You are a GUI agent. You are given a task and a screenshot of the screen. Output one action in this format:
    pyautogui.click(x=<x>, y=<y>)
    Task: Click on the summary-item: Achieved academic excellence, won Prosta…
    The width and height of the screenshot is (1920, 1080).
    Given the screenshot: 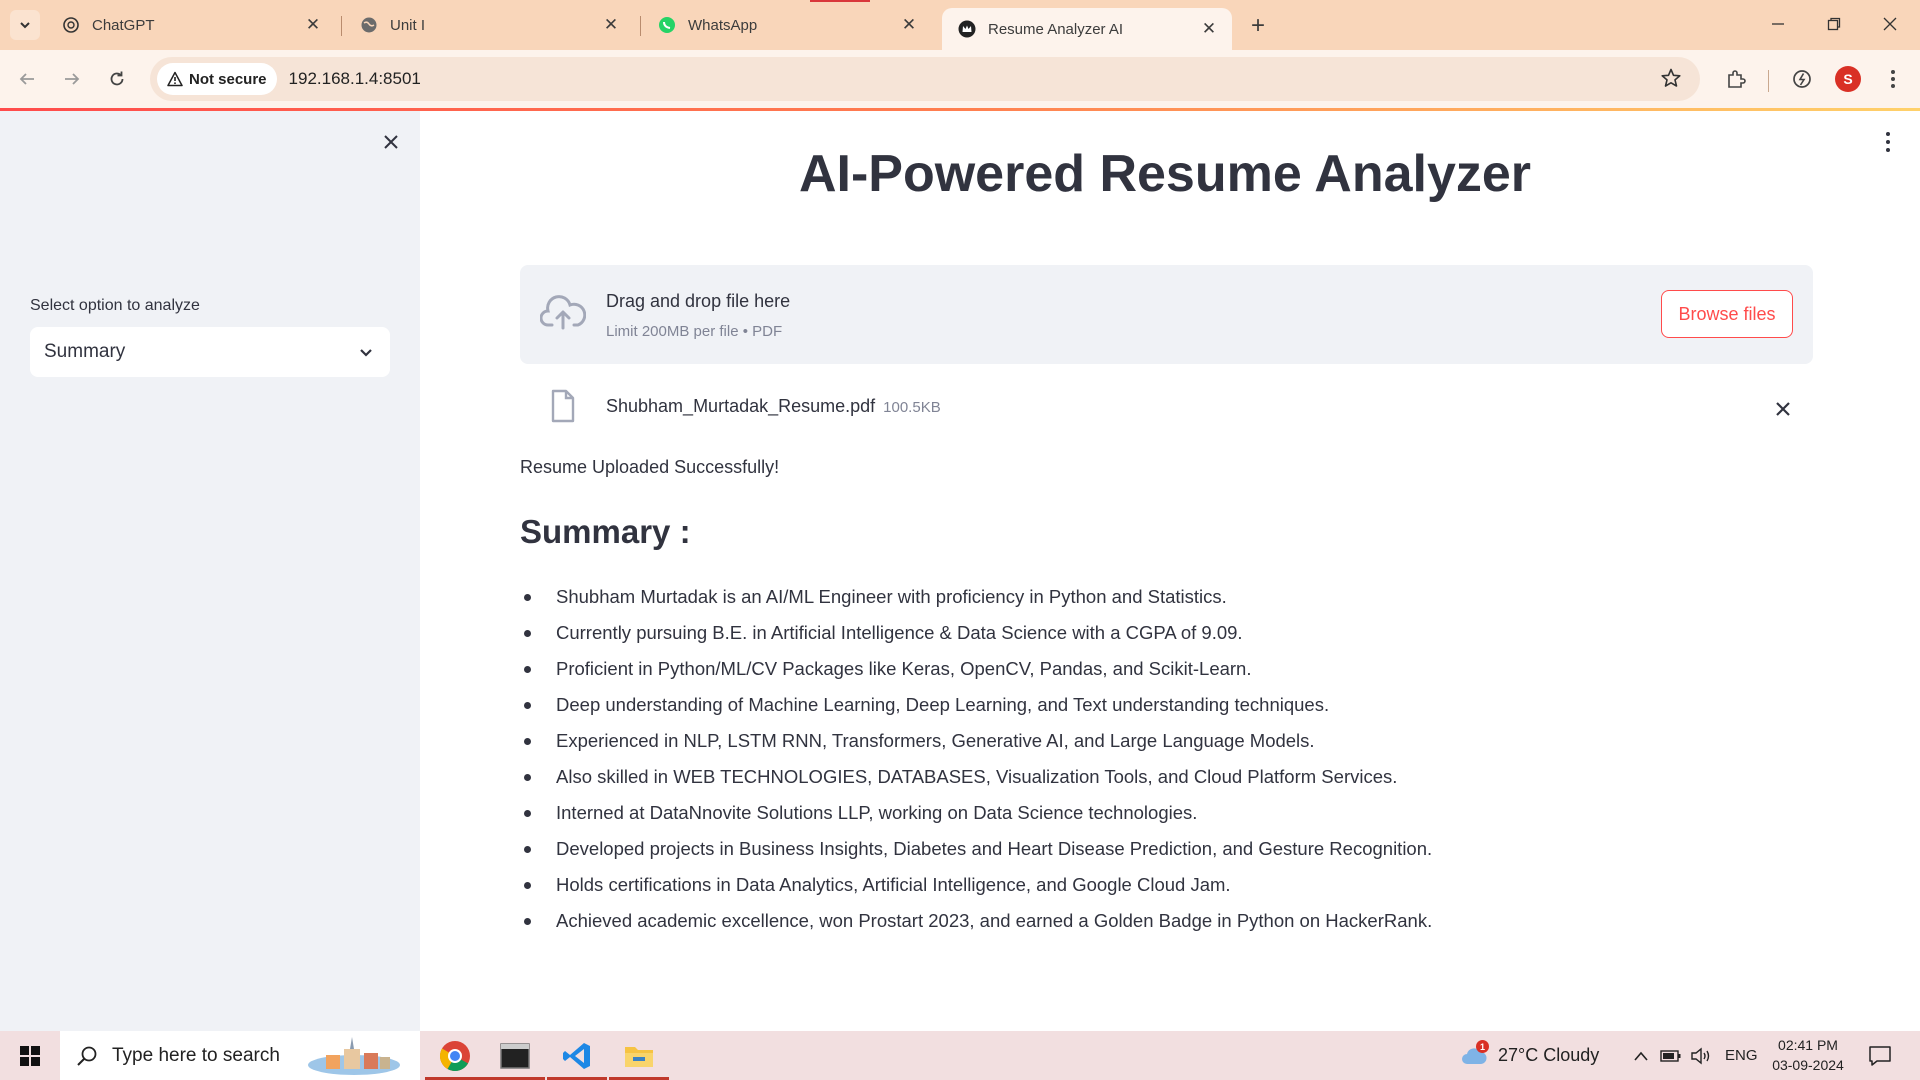 What is the action you would take?
    pyautogui.click(x=1170, y=921)
    